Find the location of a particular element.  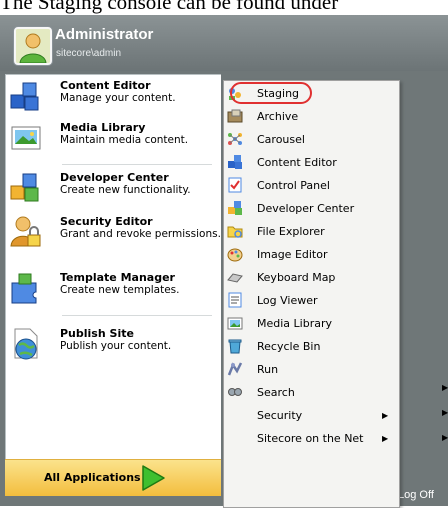

pinned-item-desc: Create new functionality. is located at coordinates (125, 190).